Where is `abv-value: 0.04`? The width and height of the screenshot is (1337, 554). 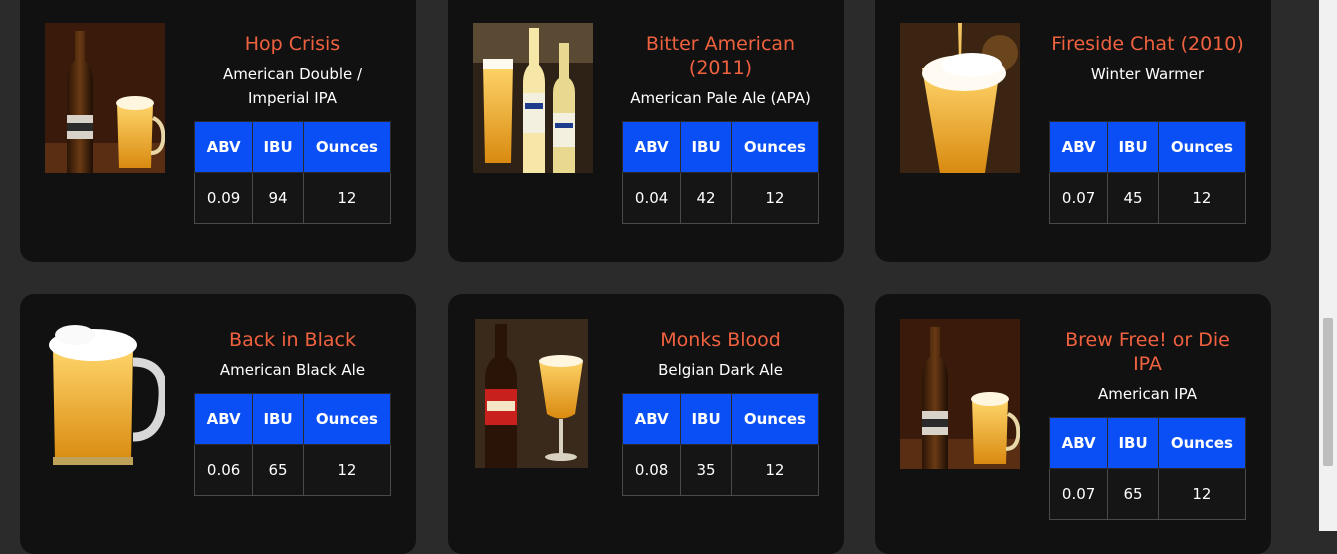
abv-value: 0.04 is located at coordinates (651, 198).